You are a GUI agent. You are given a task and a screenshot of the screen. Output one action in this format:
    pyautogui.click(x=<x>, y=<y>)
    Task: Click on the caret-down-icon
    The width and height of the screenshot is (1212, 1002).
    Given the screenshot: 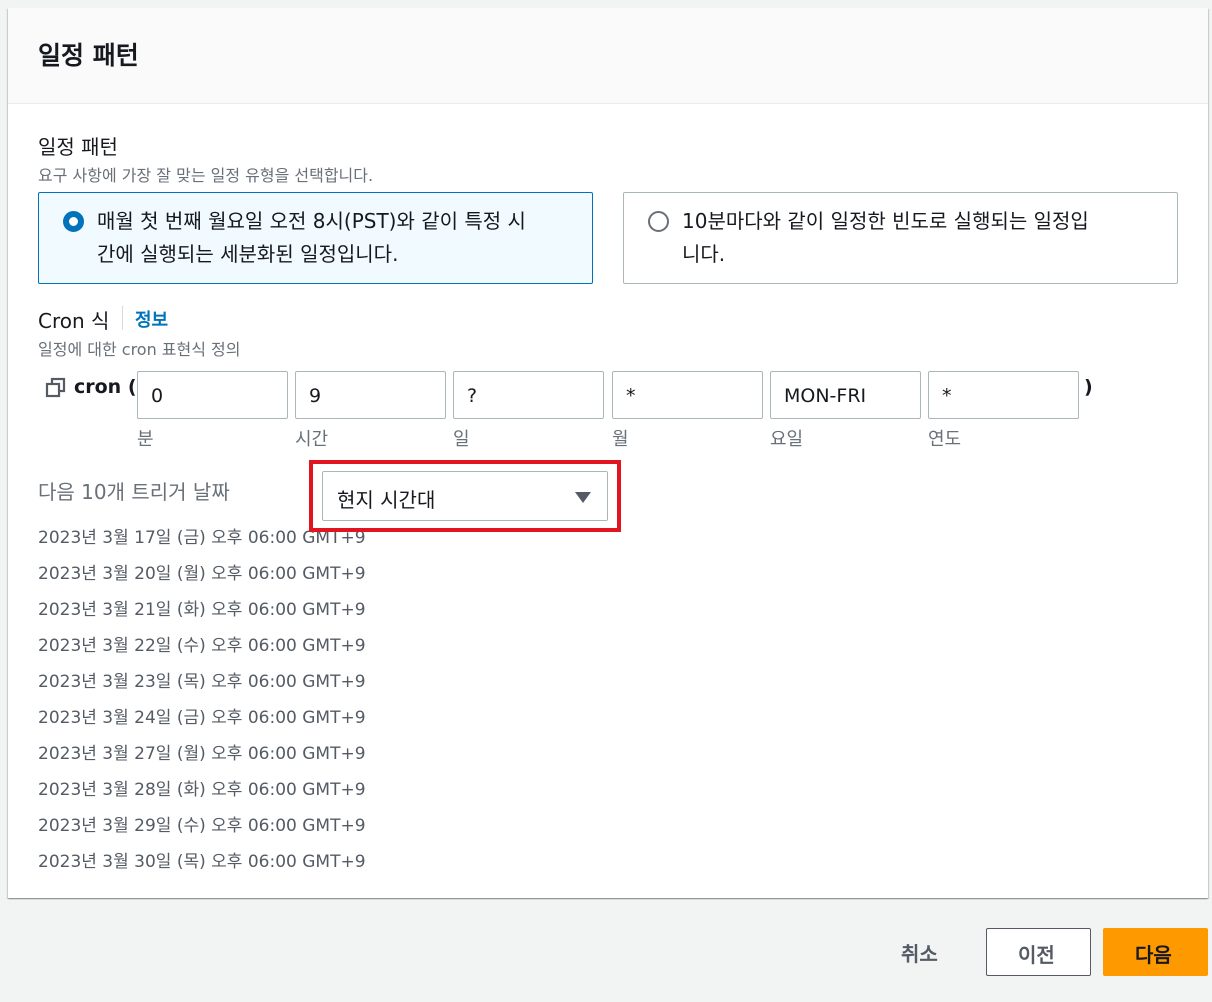 What is the action you would take?
    pyautogui.click(x=583, y=497)
    